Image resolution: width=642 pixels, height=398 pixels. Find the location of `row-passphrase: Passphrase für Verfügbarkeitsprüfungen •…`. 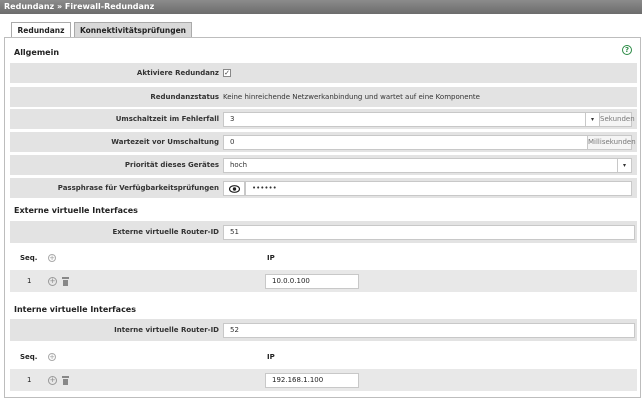

row-passphrase: Passphrase für Verfügbarkeitsprüfungen •… is located at coordinates (323, 188).